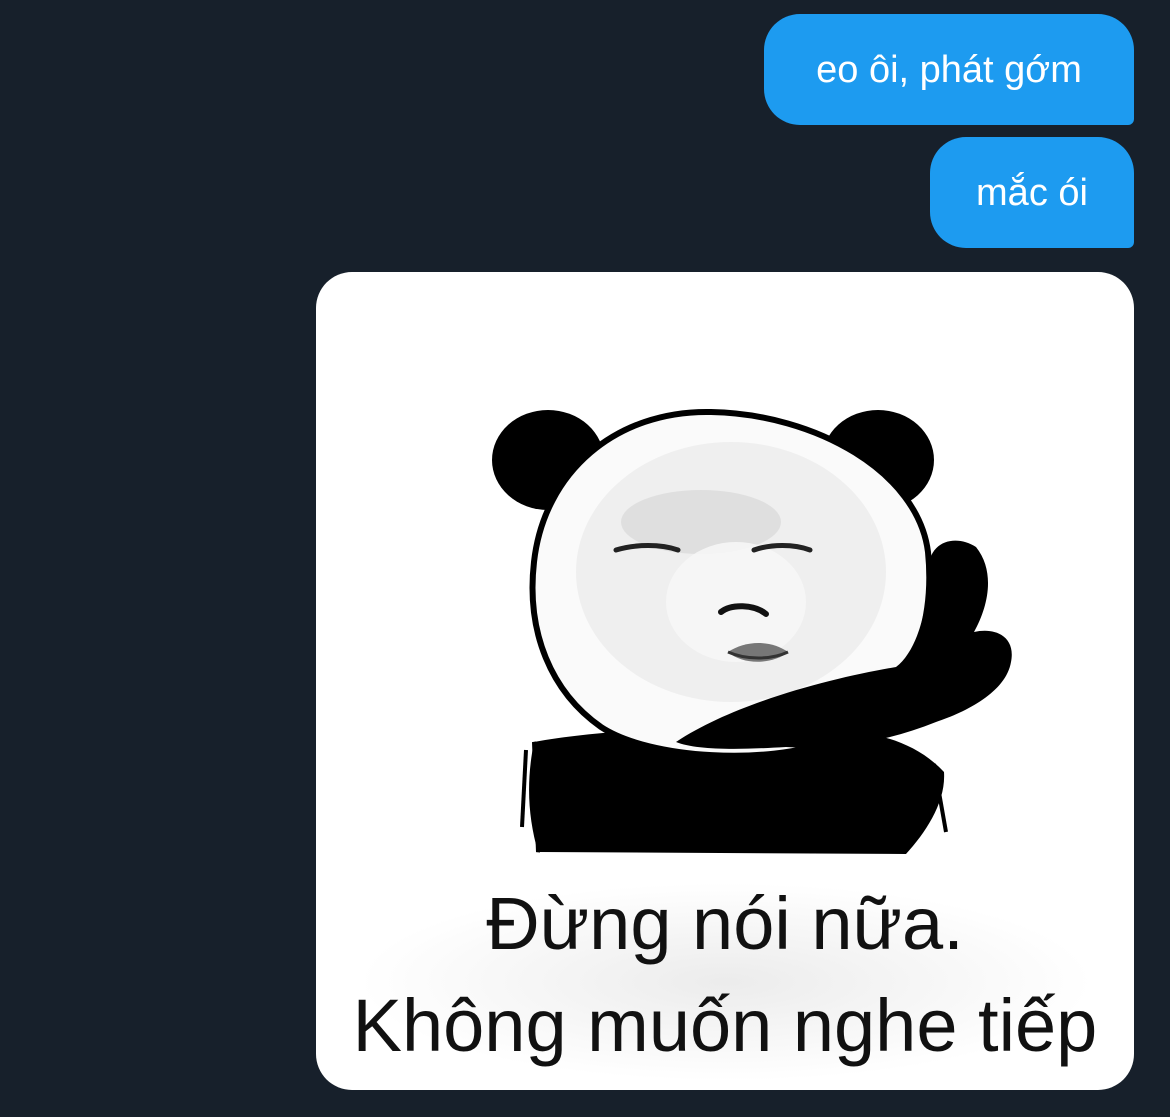 This screenshot has width=1170, height=1117. What do you see at coordinates (725, 1025) in the screenshot?
I see `sticker-caption-line-2: Không muốn nghe tiếp` at bounding box center [725, 1025].